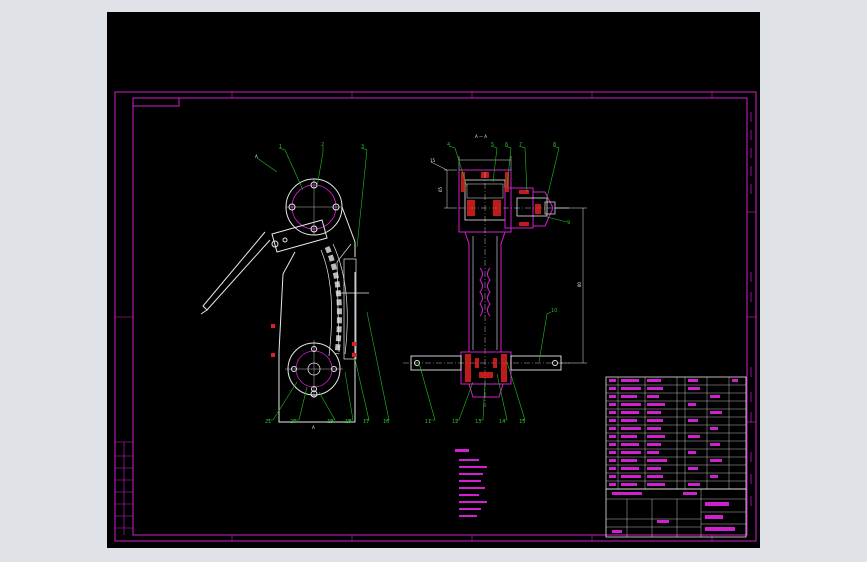 This screenshot has height=562, width=867. Describe the element at coordinates (330, 422) in the screenshot. I see `balloon-19: 19` at that location.